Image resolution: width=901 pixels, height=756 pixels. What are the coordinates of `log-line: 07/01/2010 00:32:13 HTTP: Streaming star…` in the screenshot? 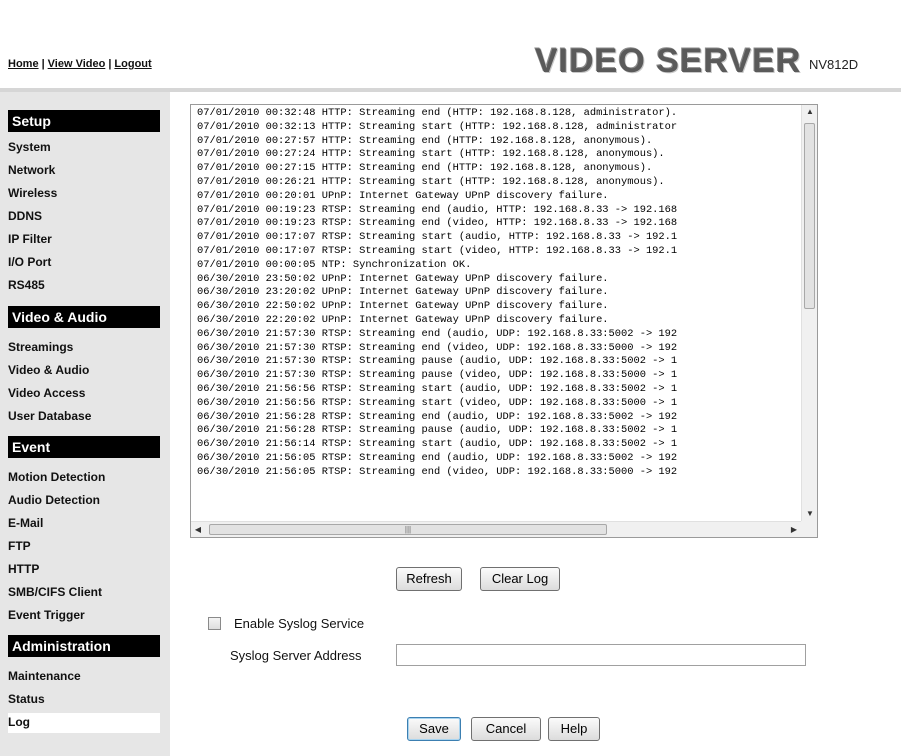 It's located at (437, 126).